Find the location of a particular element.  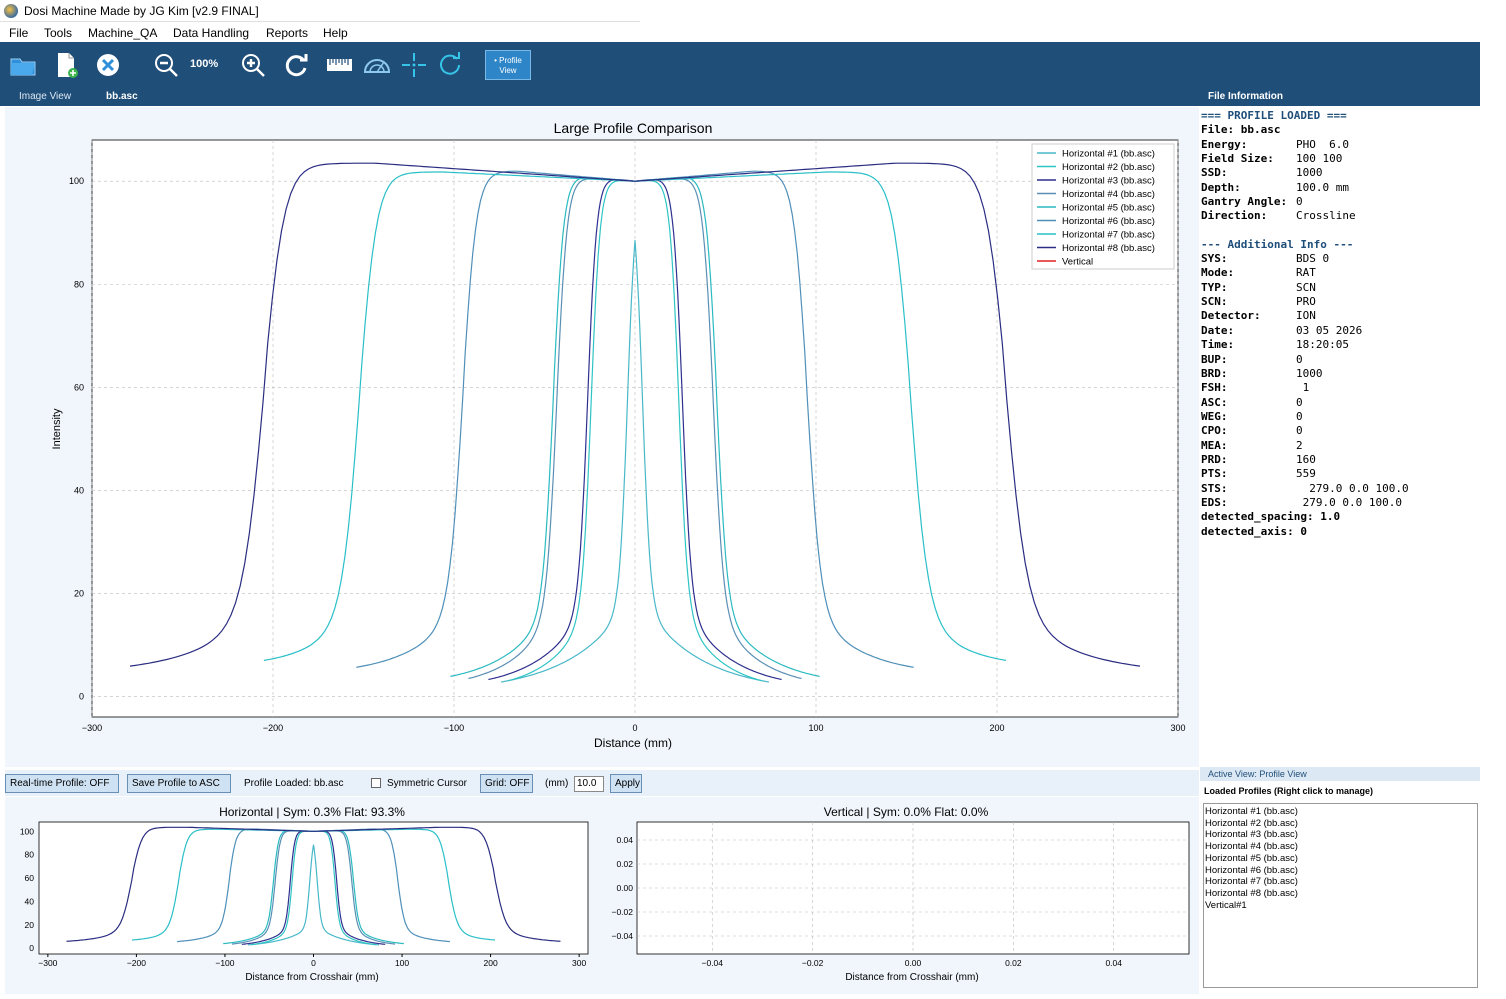

app-icon is located at coordinates (11, 11).